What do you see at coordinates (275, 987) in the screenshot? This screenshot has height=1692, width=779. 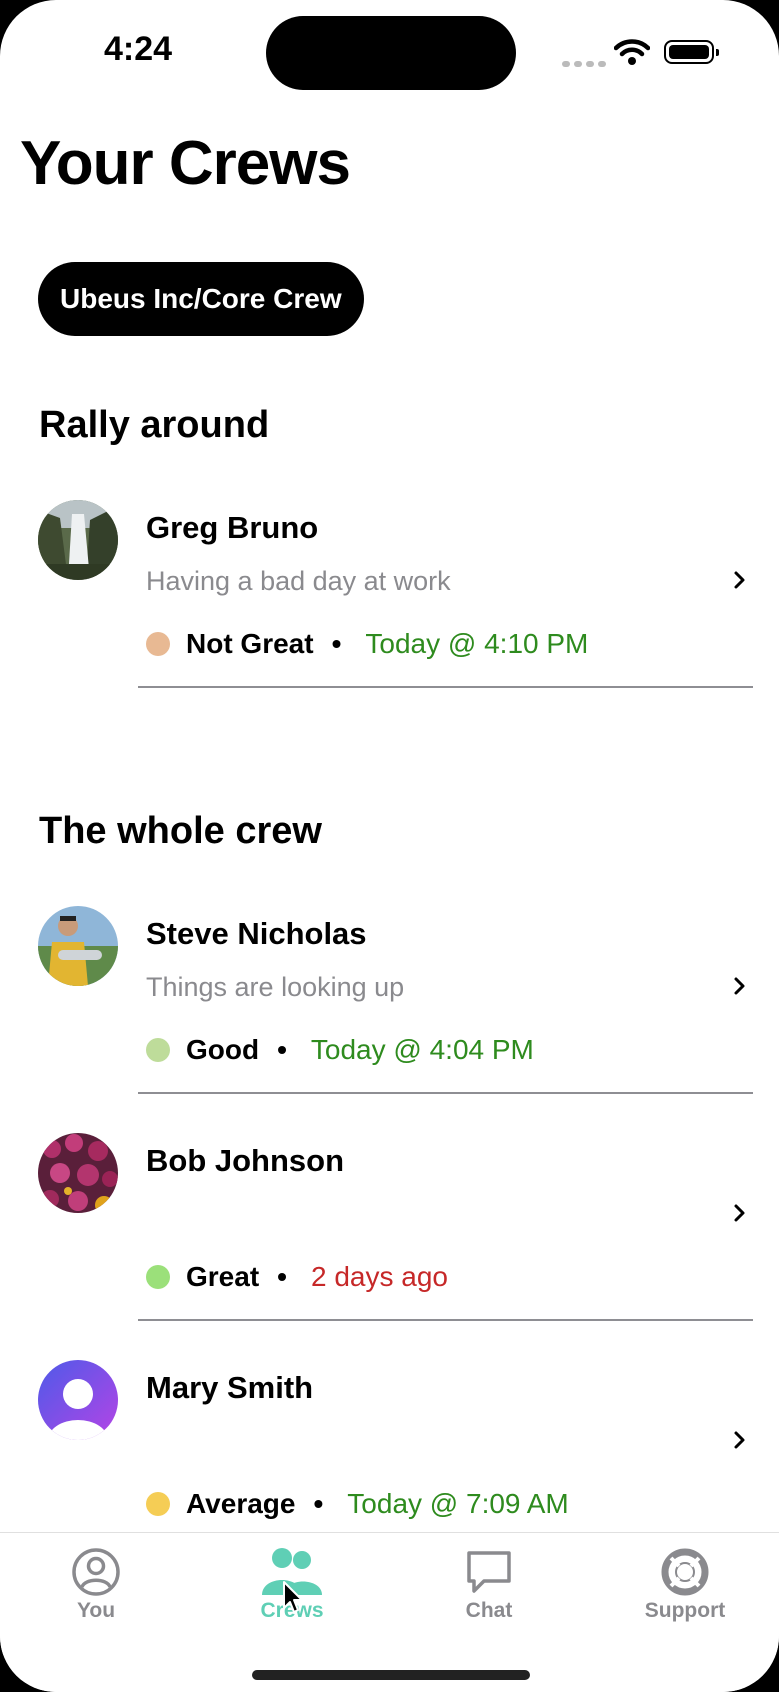 I see `member-note: Things are looking up` at bounding box center [275, 987].